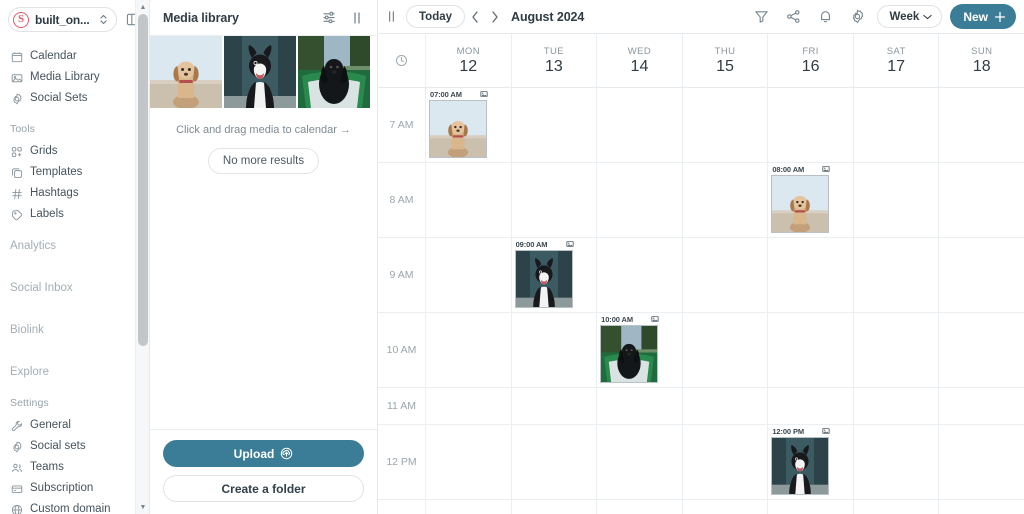 The image size is (1024, 514). I want to click on chevron-right-icon, so click(495, 17).